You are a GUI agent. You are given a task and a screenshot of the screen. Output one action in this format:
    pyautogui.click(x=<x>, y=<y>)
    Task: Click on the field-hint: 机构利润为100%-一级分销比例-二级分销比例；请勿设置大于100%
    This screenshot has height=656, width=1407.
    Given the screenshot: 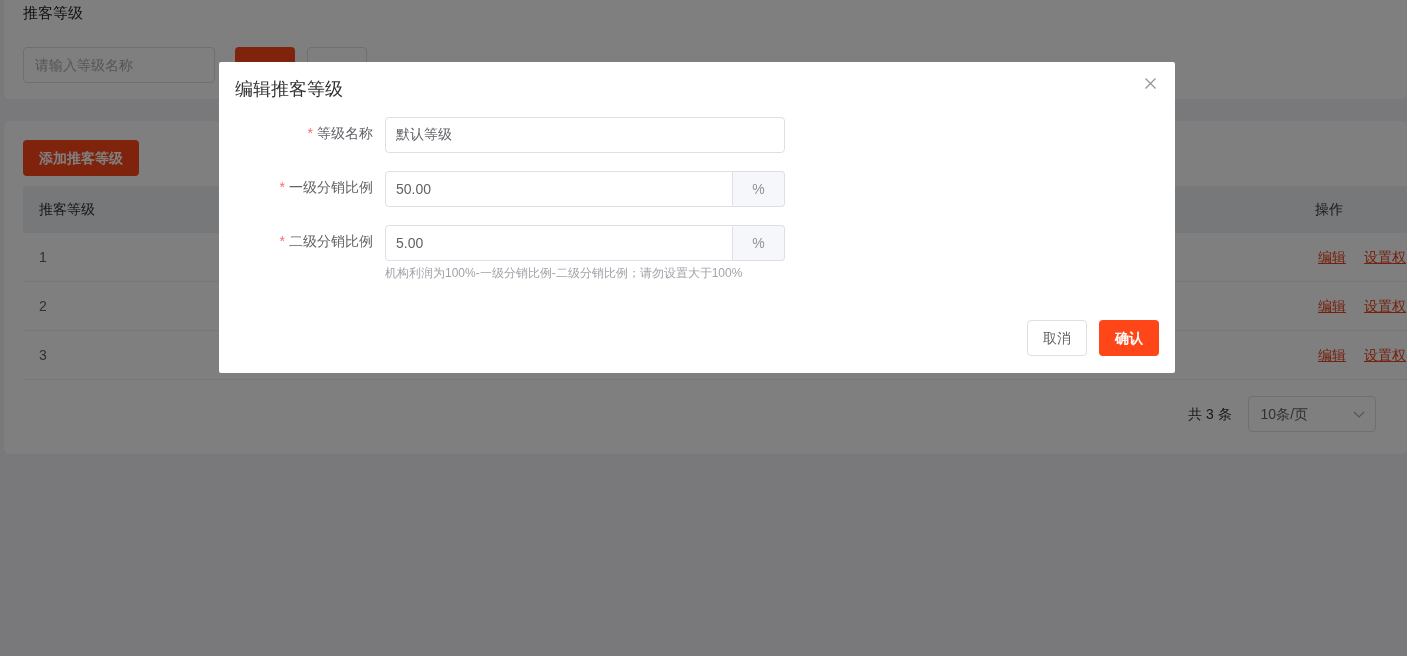 What is the action you would take?
    pyautogui.click(x=564, y=273)
    